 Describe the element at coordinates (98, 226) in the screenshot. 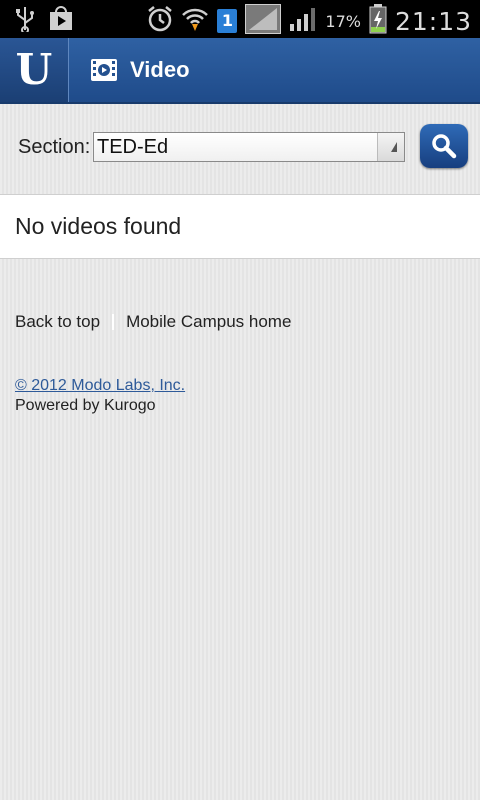

I see `empty-results-message: No videos found` at that location.